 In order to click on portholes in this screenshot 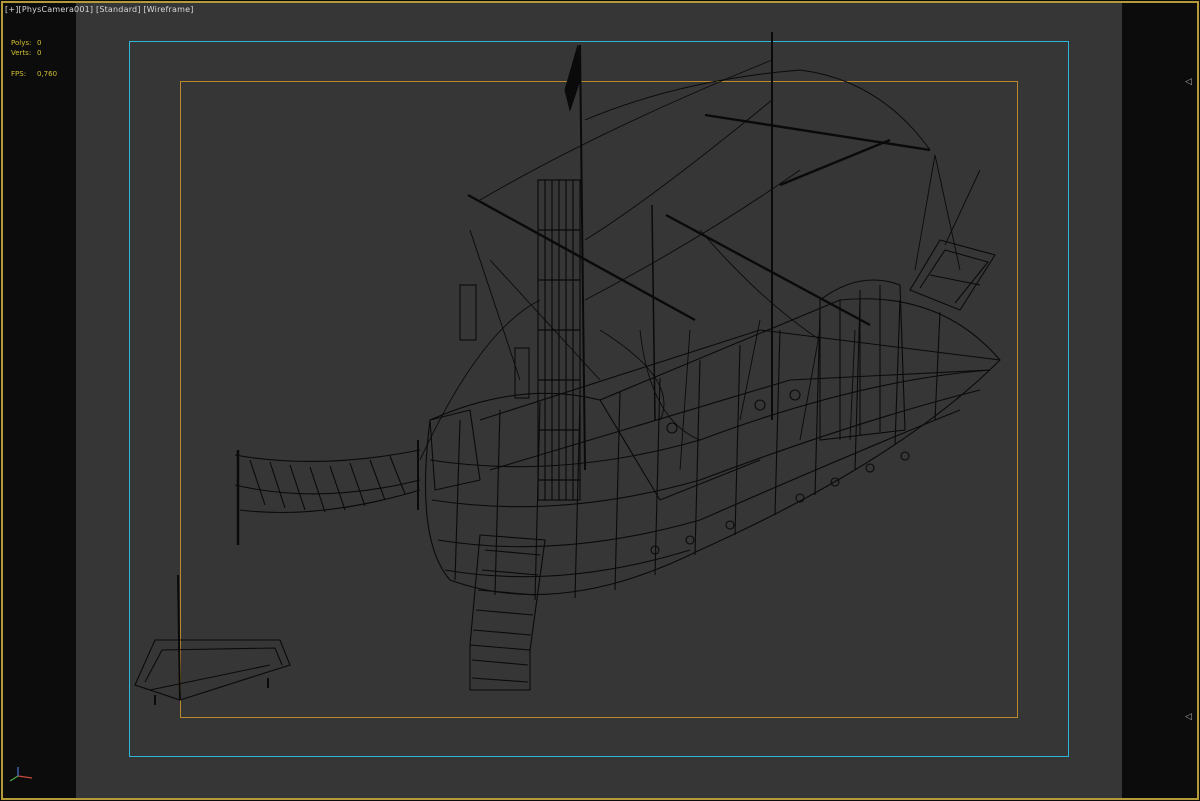, I will do `click(780, 472)`.